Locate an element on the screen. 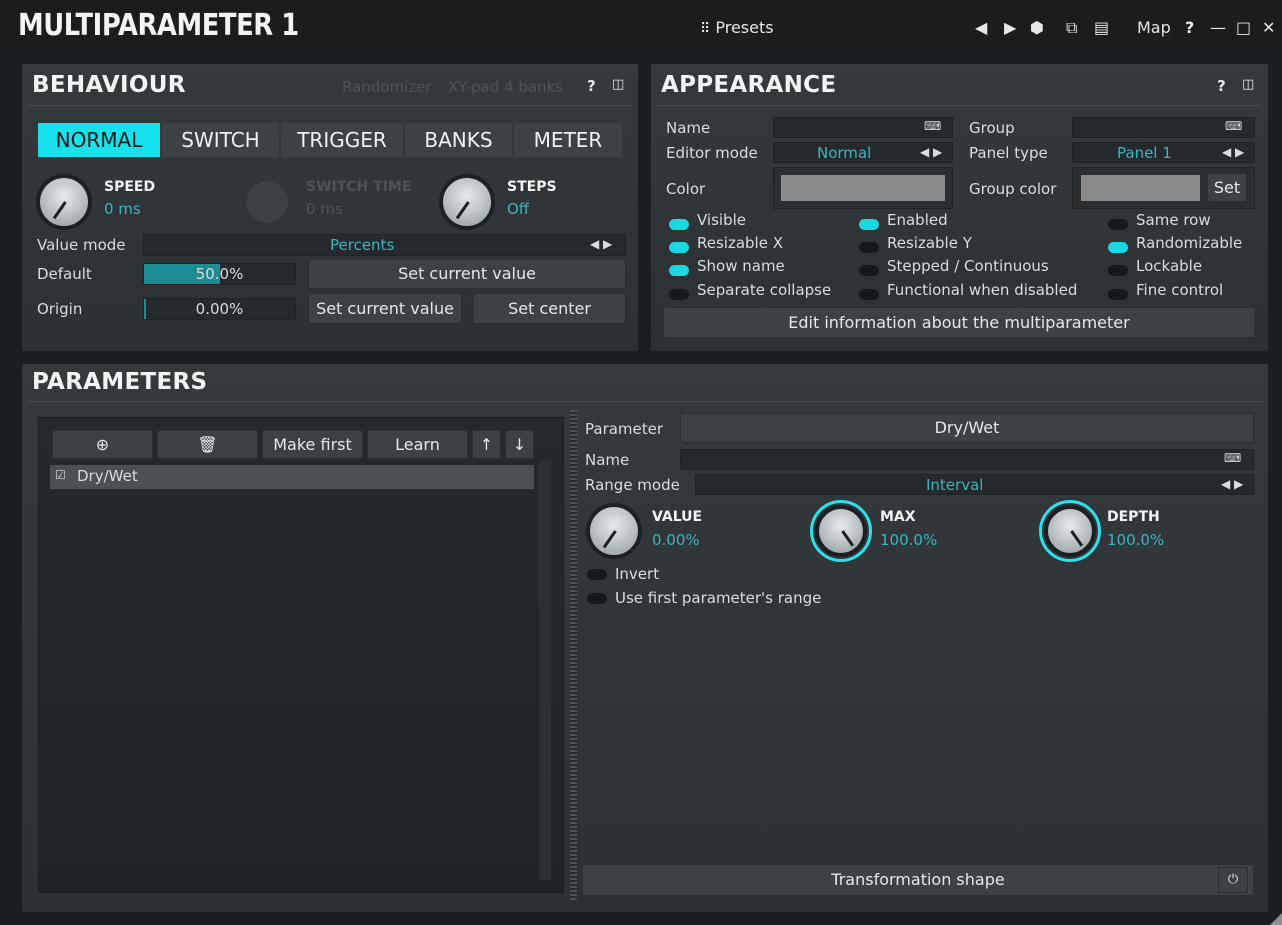 Image resolution: width=1282 pixels, height=925 pixels. toggle-same-row is located at coordinates (1118, 224).